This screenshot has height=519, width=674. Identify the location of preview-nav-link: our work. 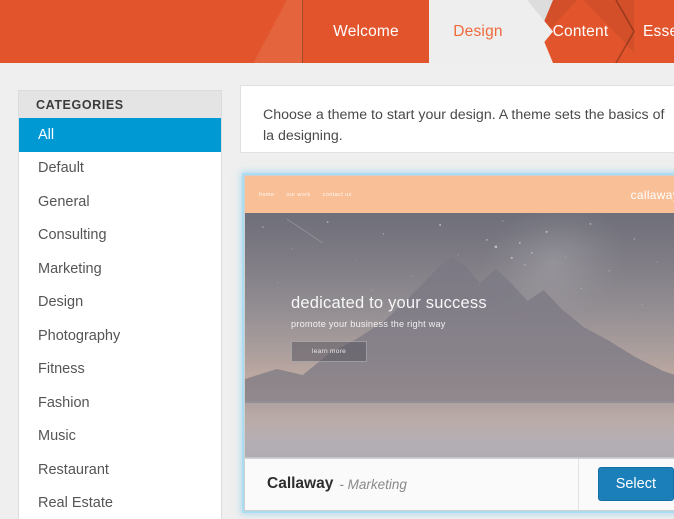
(298, 194).